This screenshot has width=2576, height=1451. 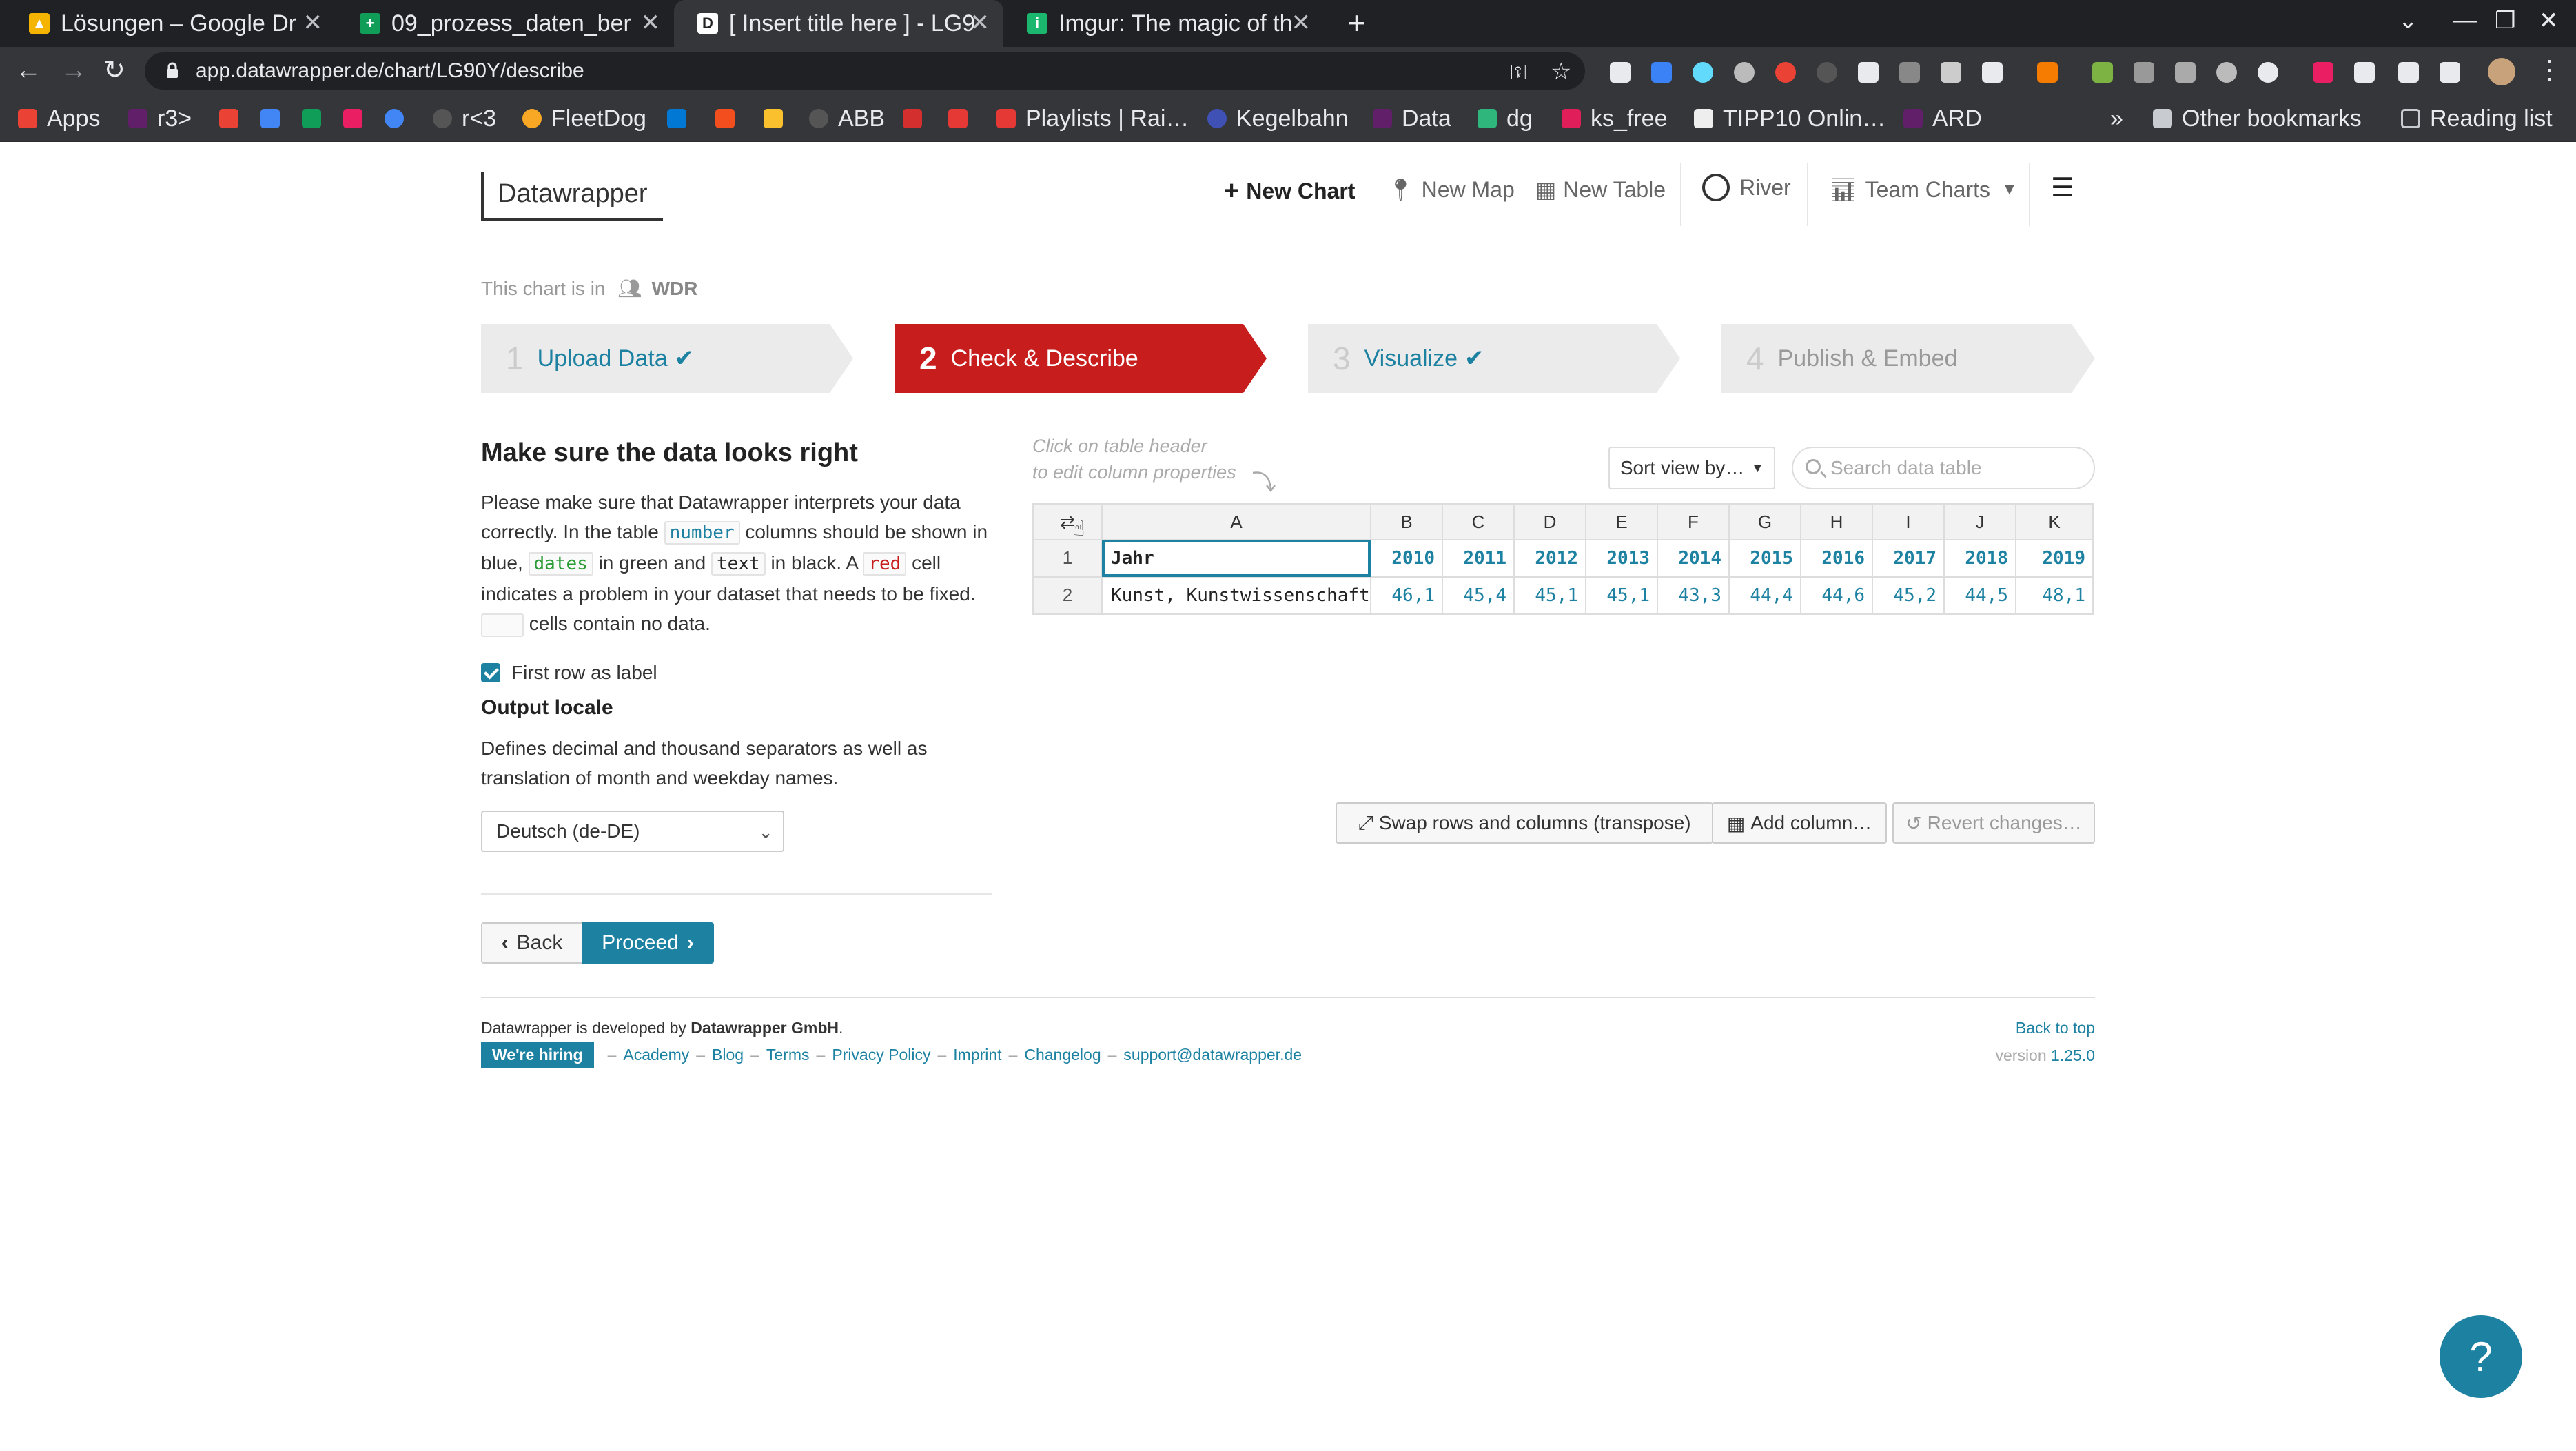 What do you see at coordinates (1764, 521) in the screenshot?
I see `column-header: G` at bounding box center [1764, 521].